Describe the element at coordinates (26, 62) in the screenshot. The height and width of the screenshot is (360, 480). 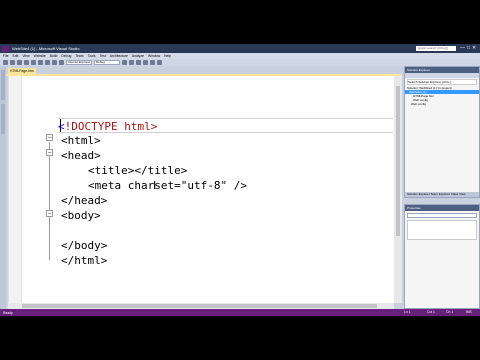
I see `open-file-icon` at that location.